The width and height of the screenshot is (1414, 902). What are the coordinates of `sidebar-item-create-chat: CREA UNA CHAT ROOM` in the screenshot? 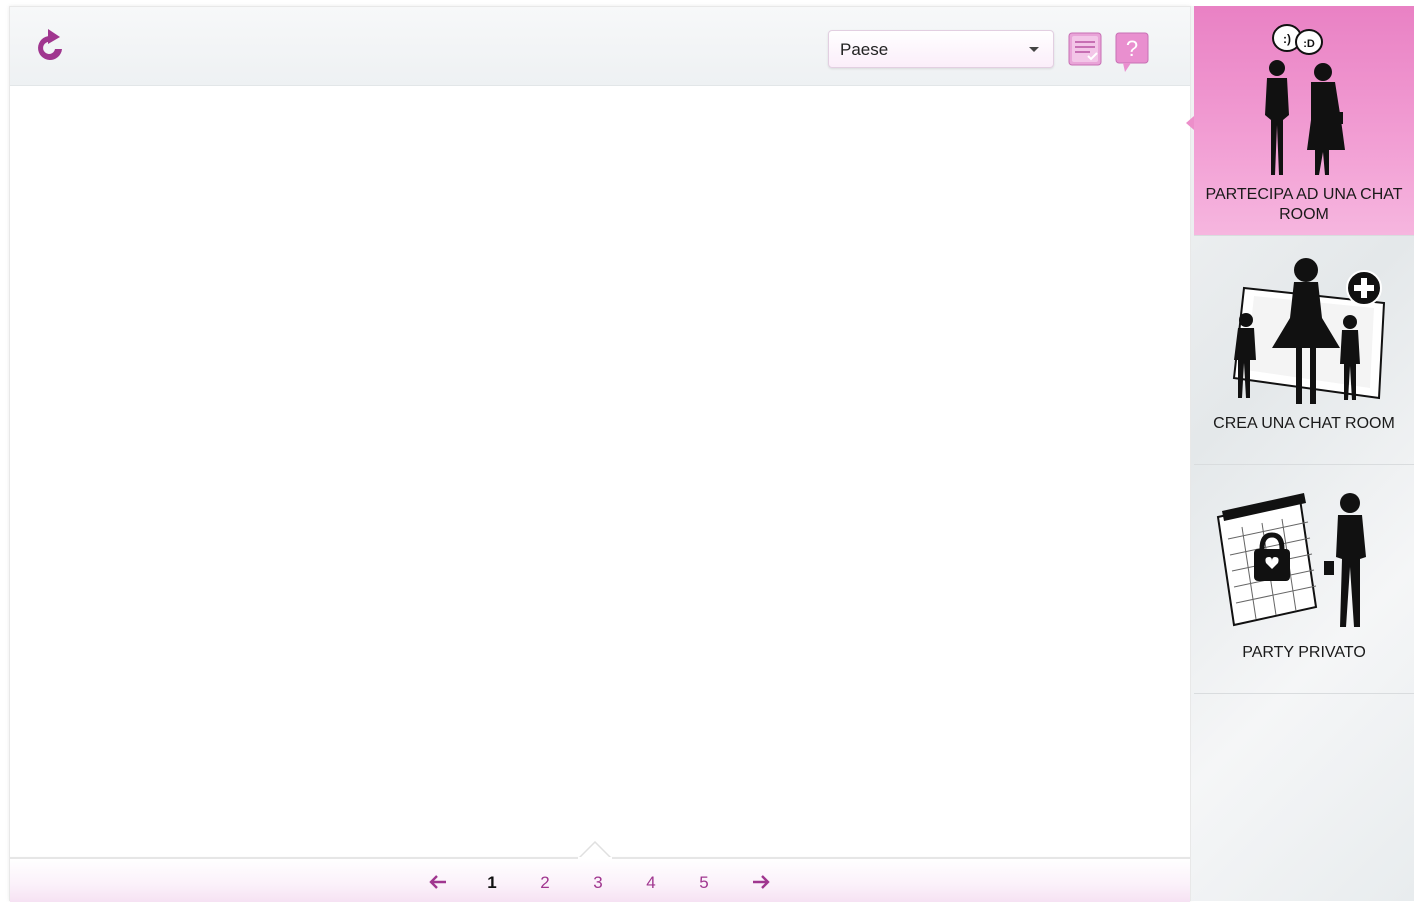 It's located at (1304, 350).